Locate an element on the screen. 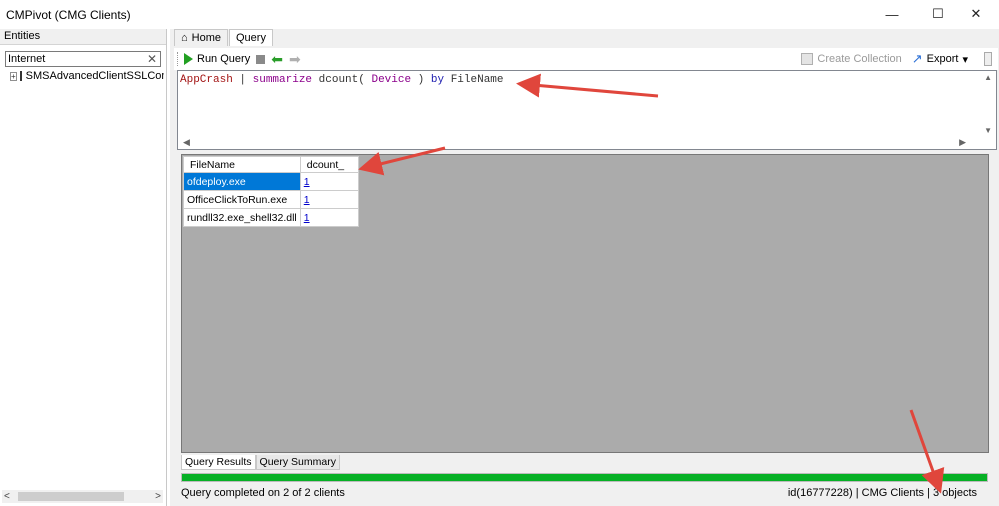 This screenshot has height=506, width=999. table-row: rundll32.exe_shell32.dll 1 is located at coordinates (271, 217).